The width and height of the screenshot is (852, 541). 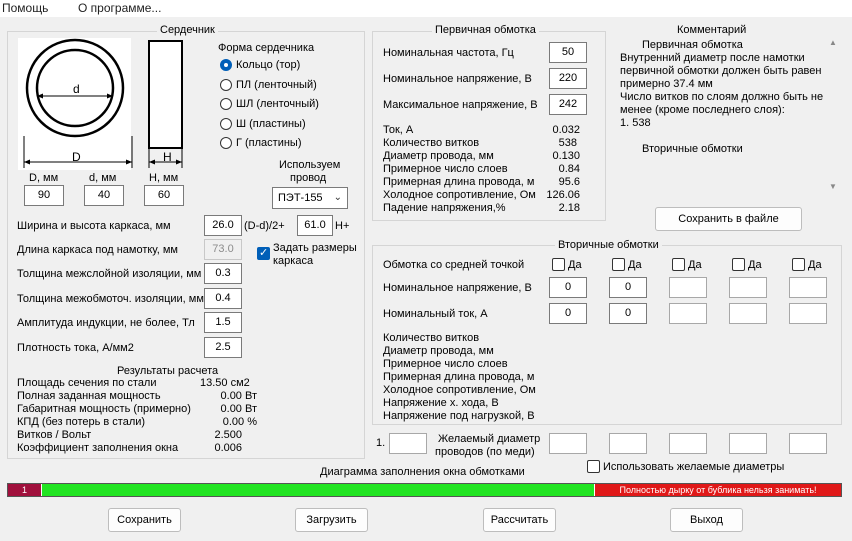 What do you see at coordinates (226, 143) in the screenshot?
I see `shape-radio-g` at bounding box center [226, 143].